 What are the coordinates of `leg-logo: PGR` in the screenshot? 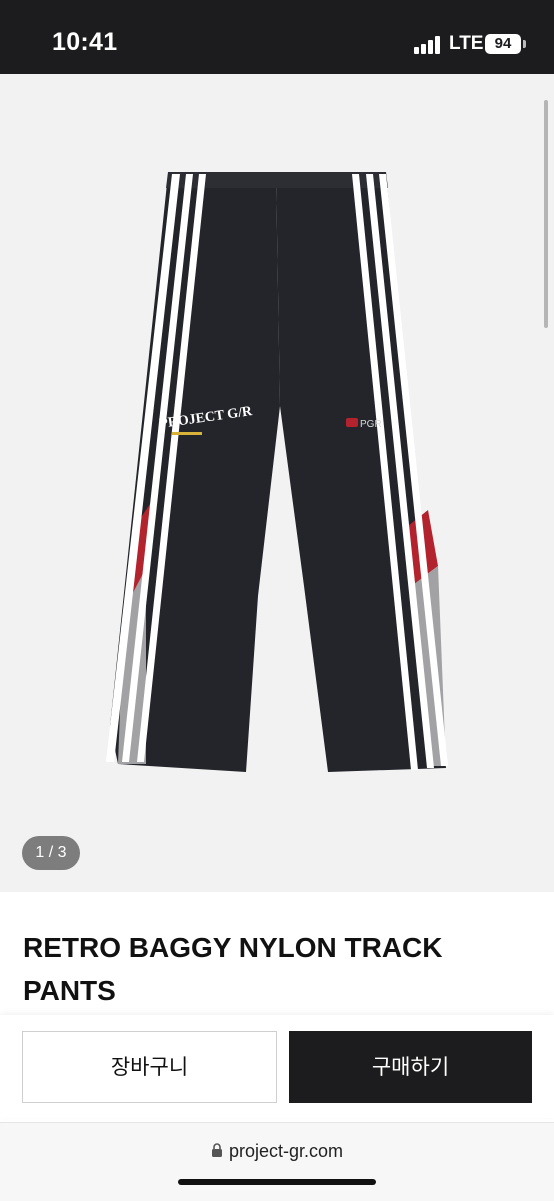 It's located at (371, 424).